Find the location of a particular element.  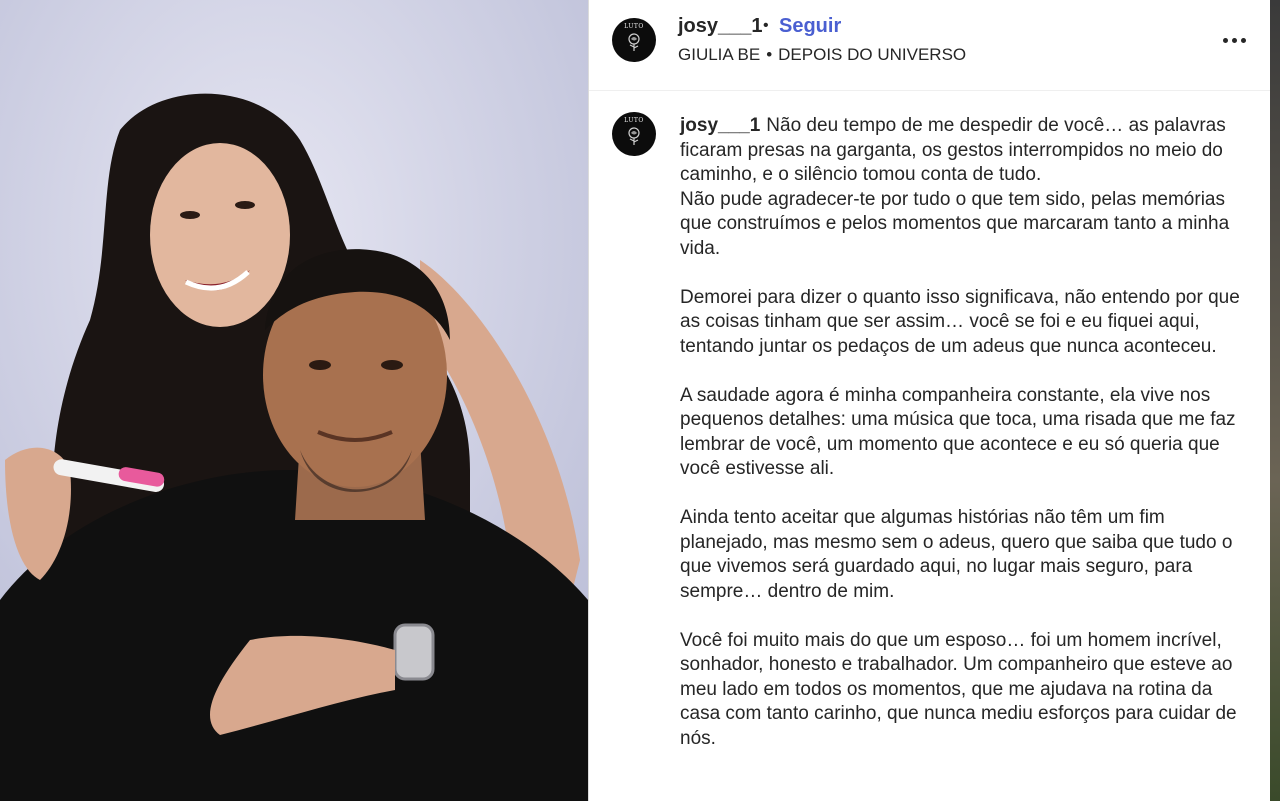

audio-track-info: GIULIA BE • DEPOIS DO UNIVERSO is located at coordinates (822, 55).